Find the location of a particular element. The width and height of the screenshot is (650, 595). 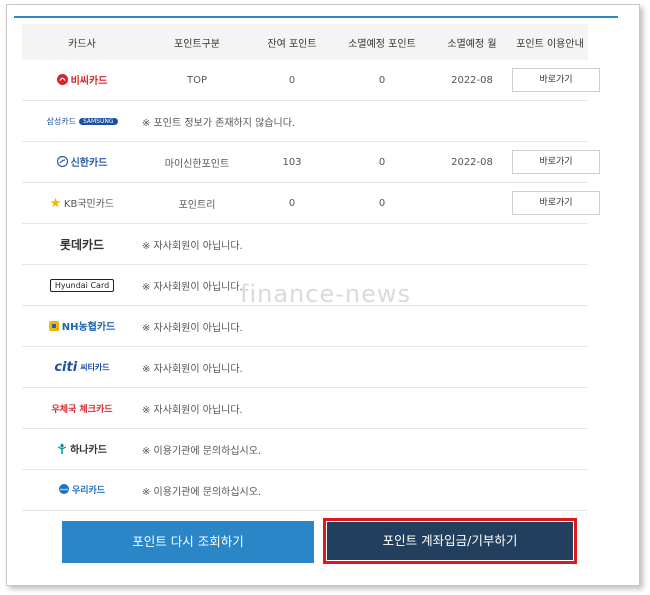

point-type: 마이신한포인트 is located at coordinates (197, 162).